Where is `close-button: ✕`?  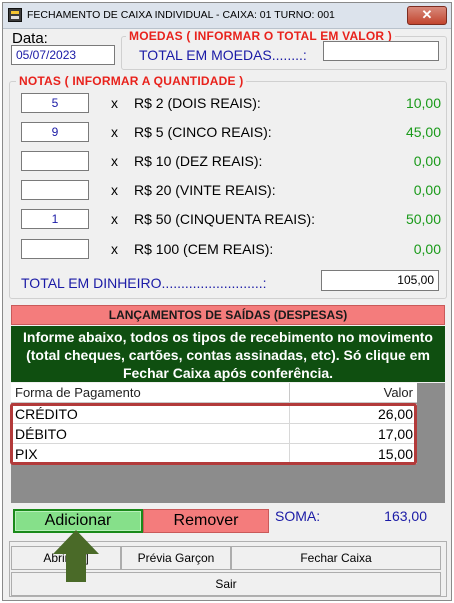 close-button: ✕ is located at coordinates (427, 15).